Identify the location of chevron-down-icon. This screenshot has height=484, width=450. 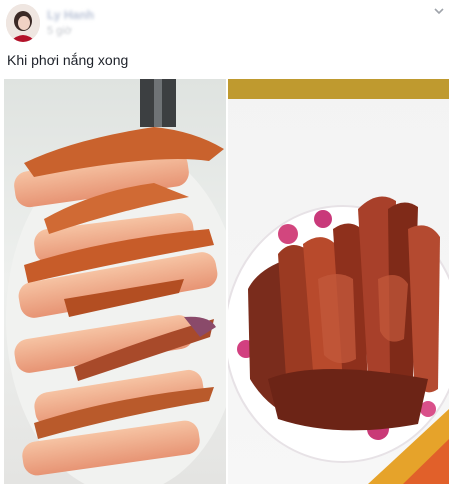
(439, 11).